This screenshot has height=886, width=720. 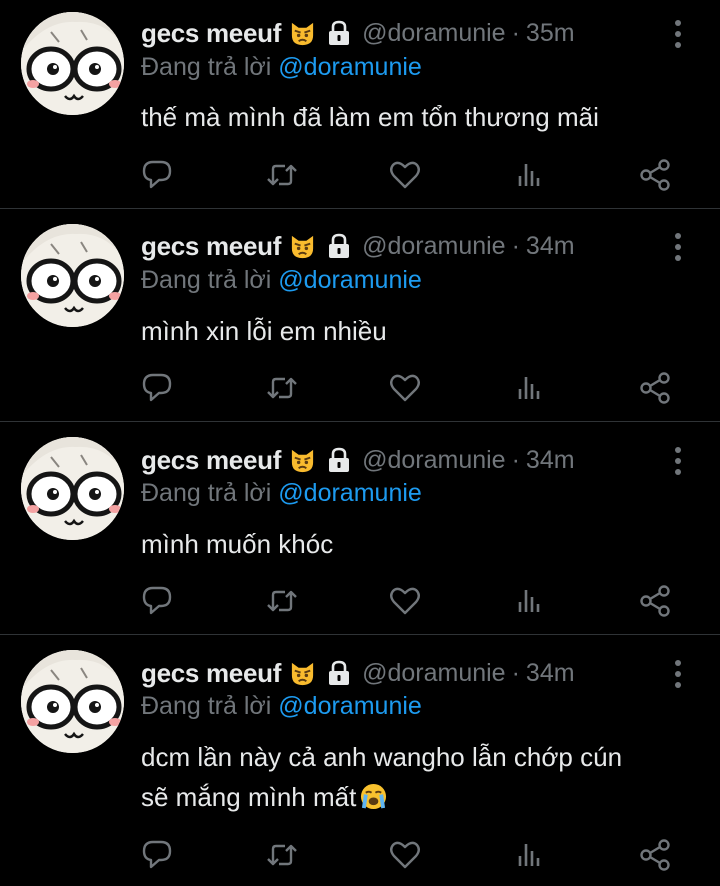 I want to click on tweet-header: gecs meeuf @doramunie · 35m, so click(x=358, y=33).